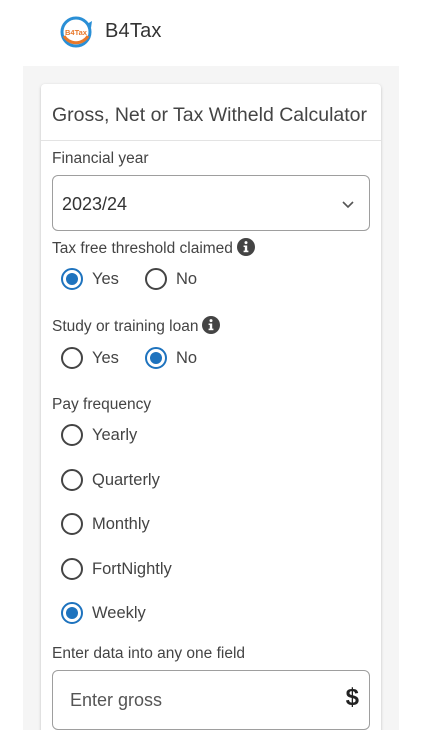 The image size is (422, 750). What do you see at coordinates (211, 203) in the screenshot?
I see `financial-year-select: 2023/24` at bounding box center [211, 203].